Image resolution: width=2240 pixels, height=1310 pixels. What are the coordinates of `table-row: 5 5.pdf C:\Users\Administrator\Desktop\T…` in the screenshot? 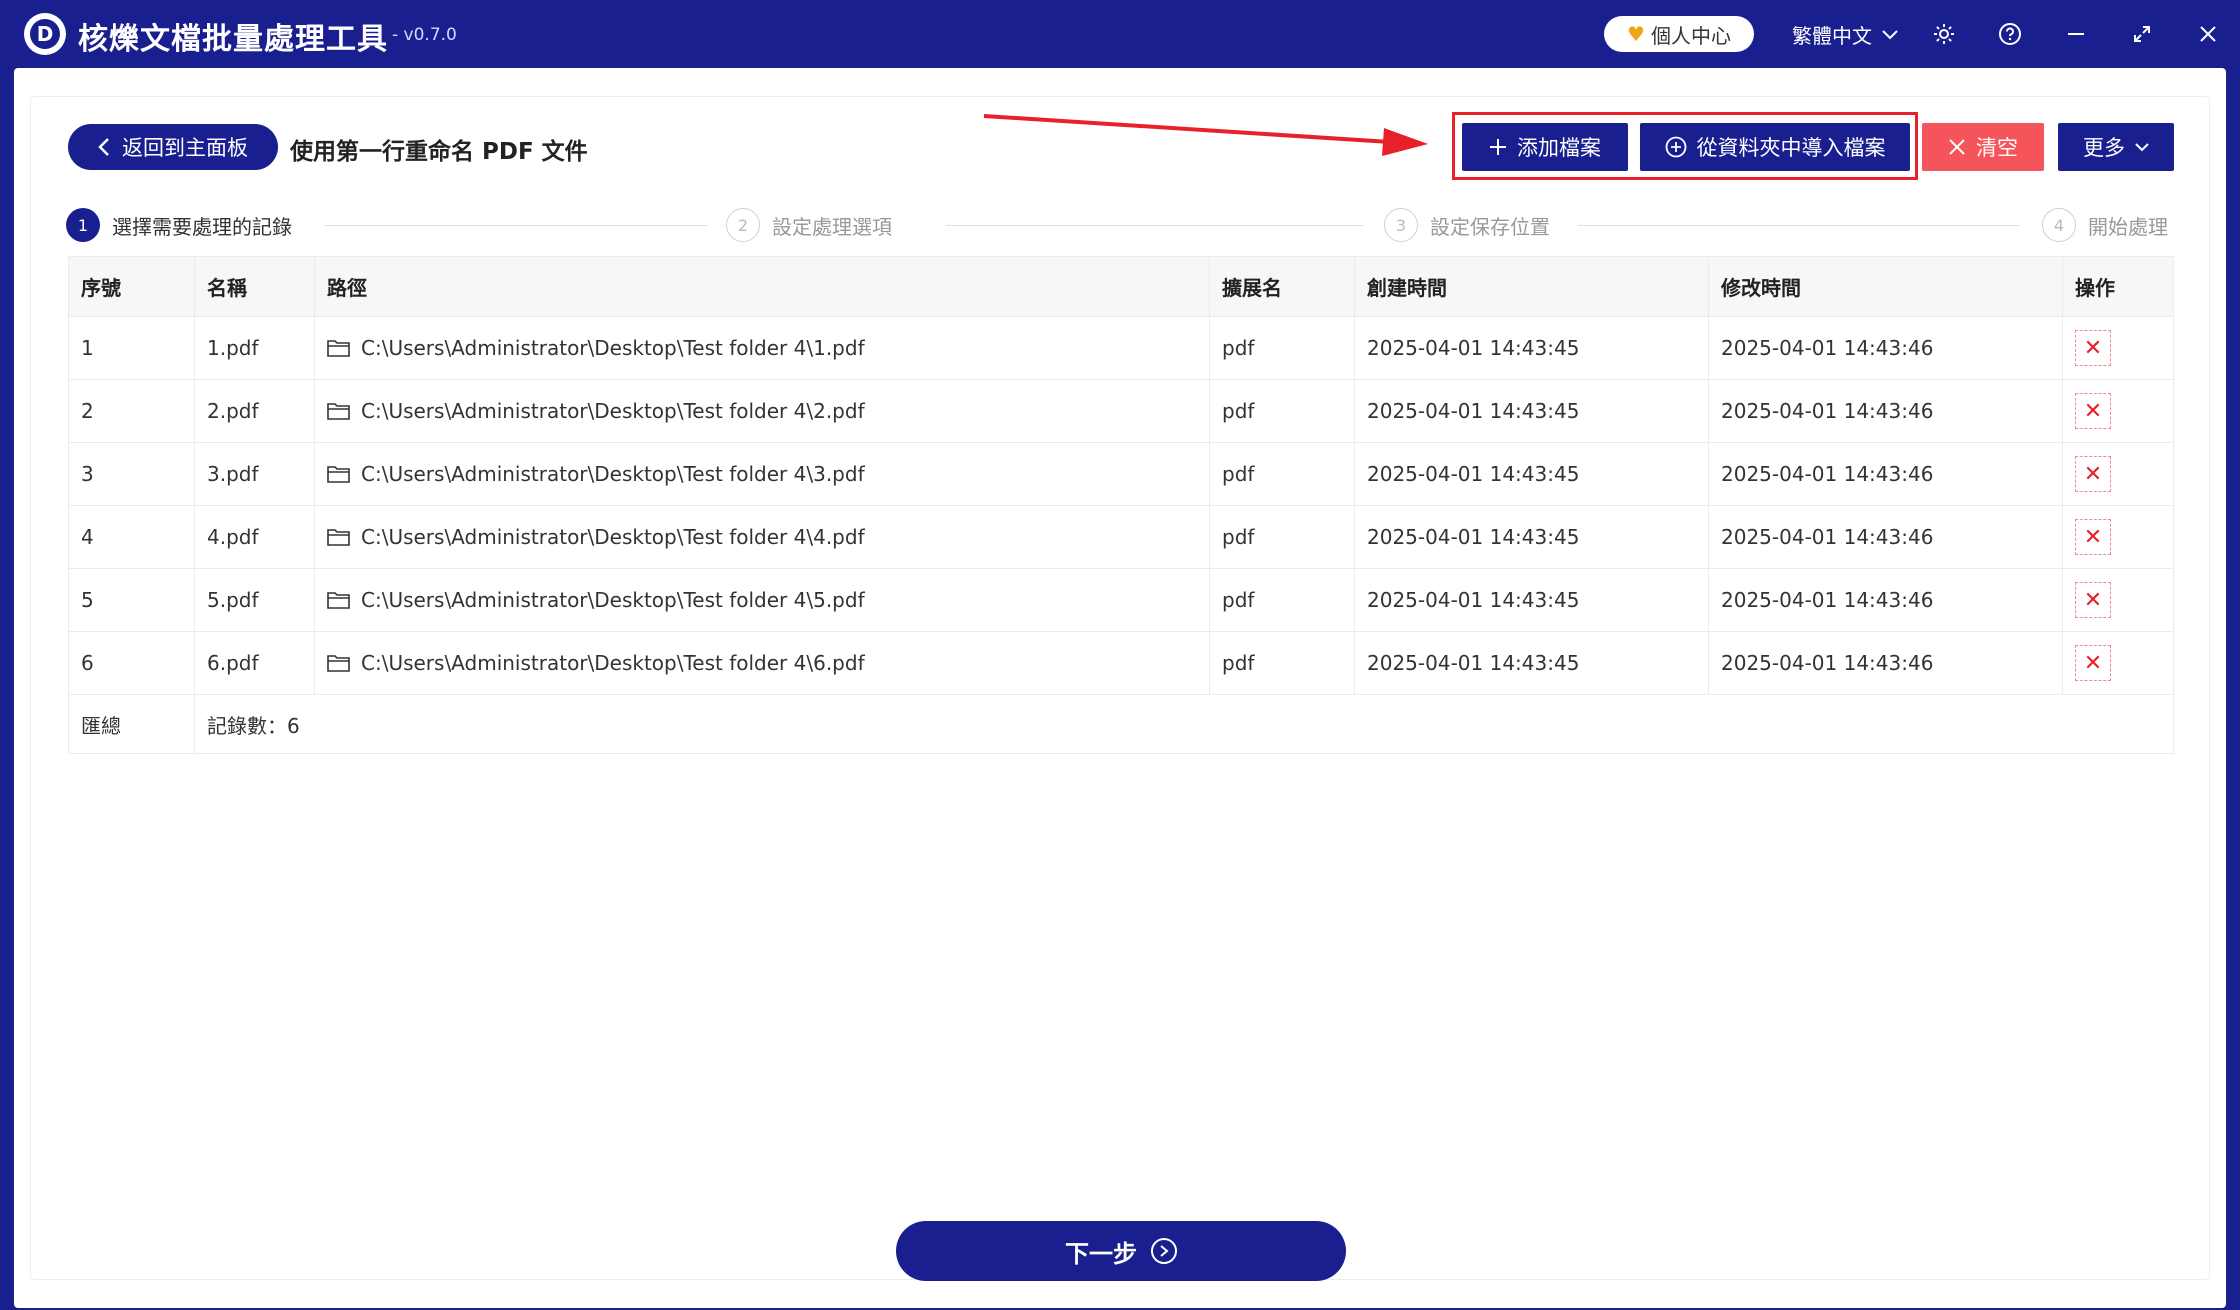 It's located at (1121, 600).